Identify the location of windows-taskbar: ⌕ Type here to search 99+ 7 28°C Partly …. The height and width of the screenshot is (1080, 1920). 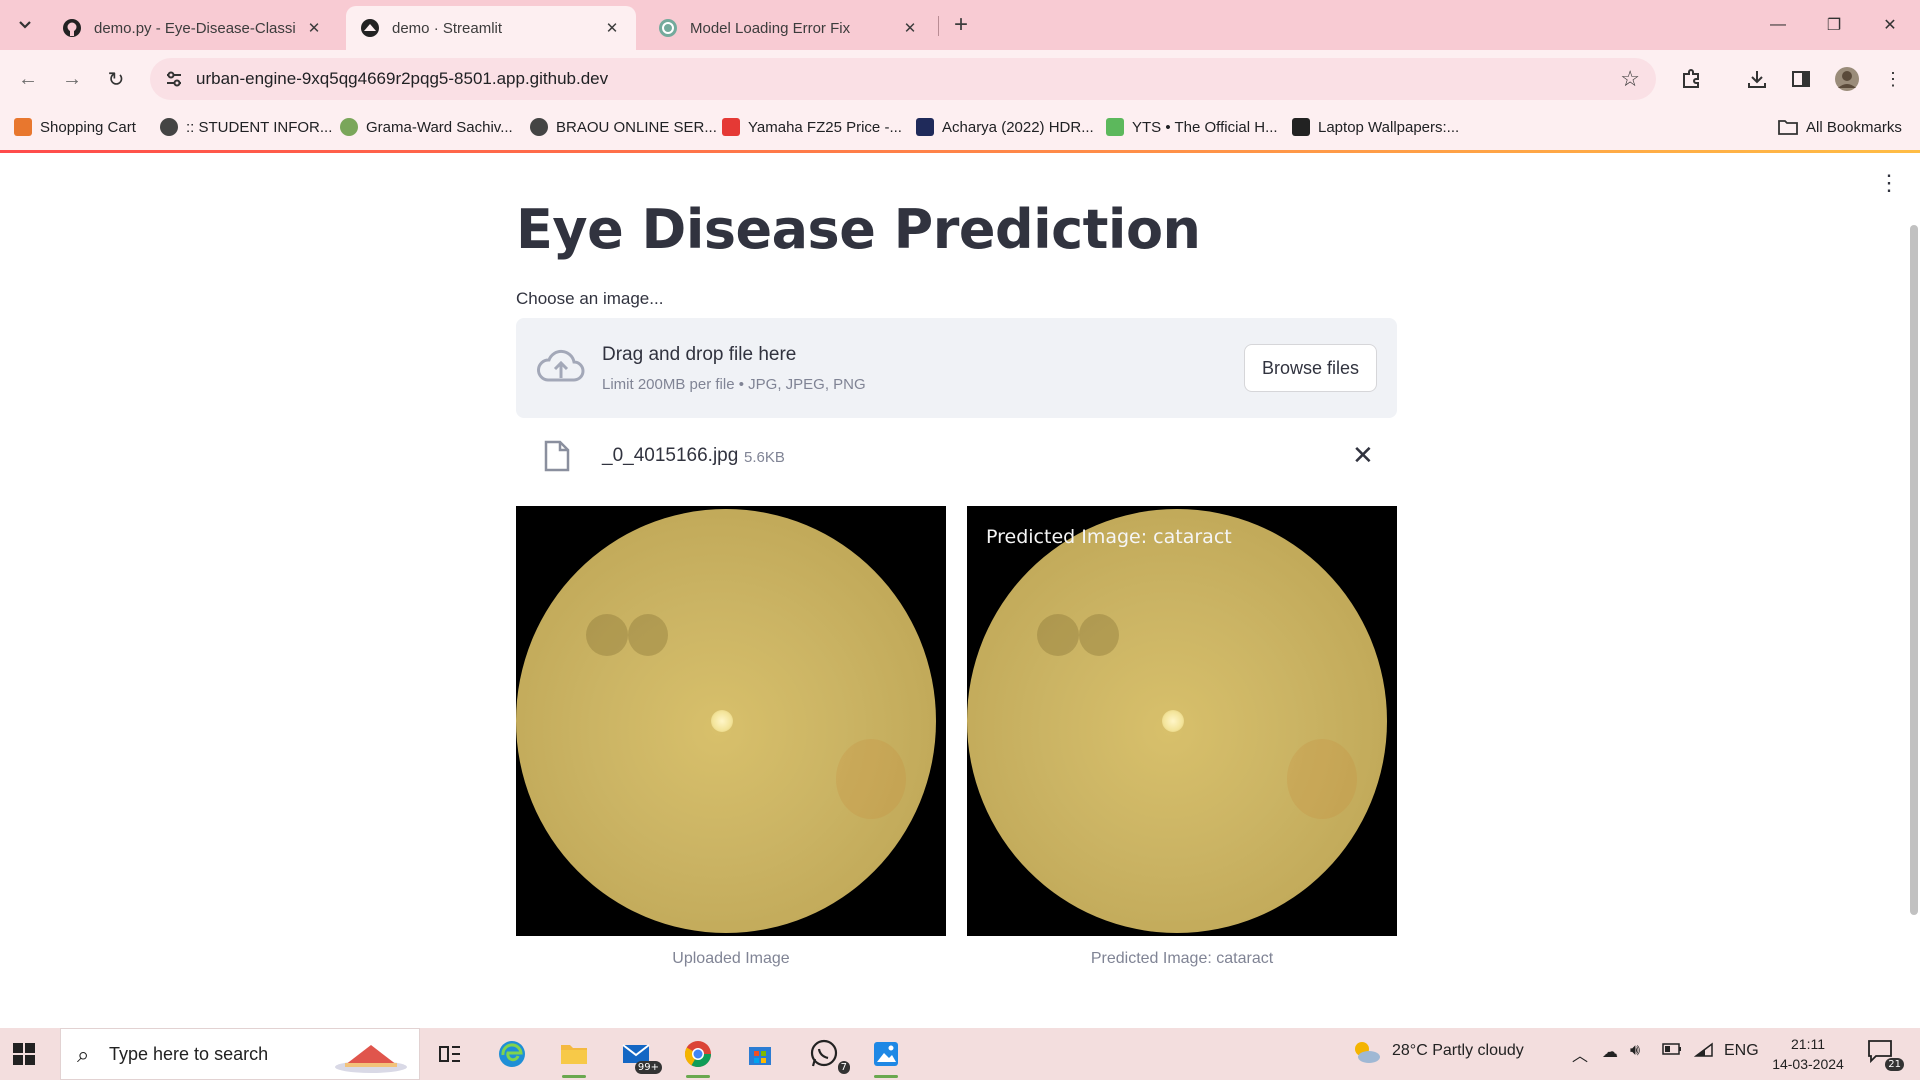
(960, 1054).